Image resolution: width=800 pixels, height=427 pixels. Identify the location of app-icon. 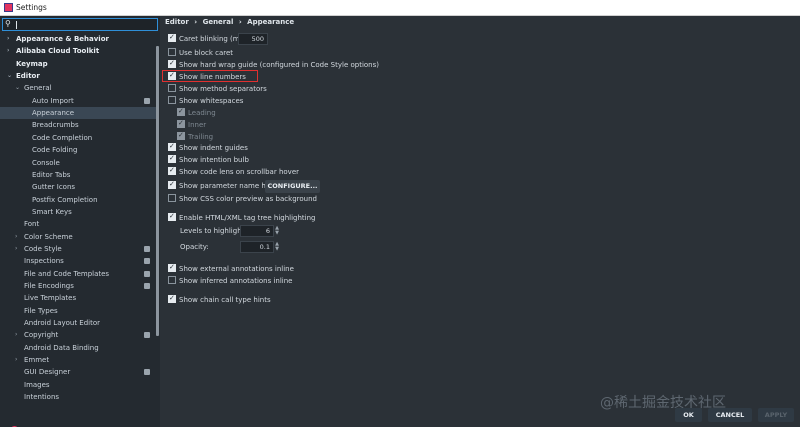
(8, 7).